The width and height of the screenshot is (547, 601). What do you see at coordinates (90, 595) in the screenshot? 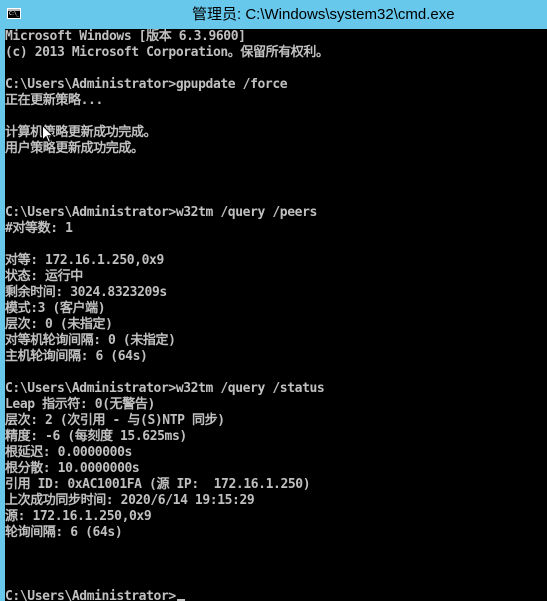
I see `prompt-text: C:\Users\Administrator>` at bounding box center [90, 595].